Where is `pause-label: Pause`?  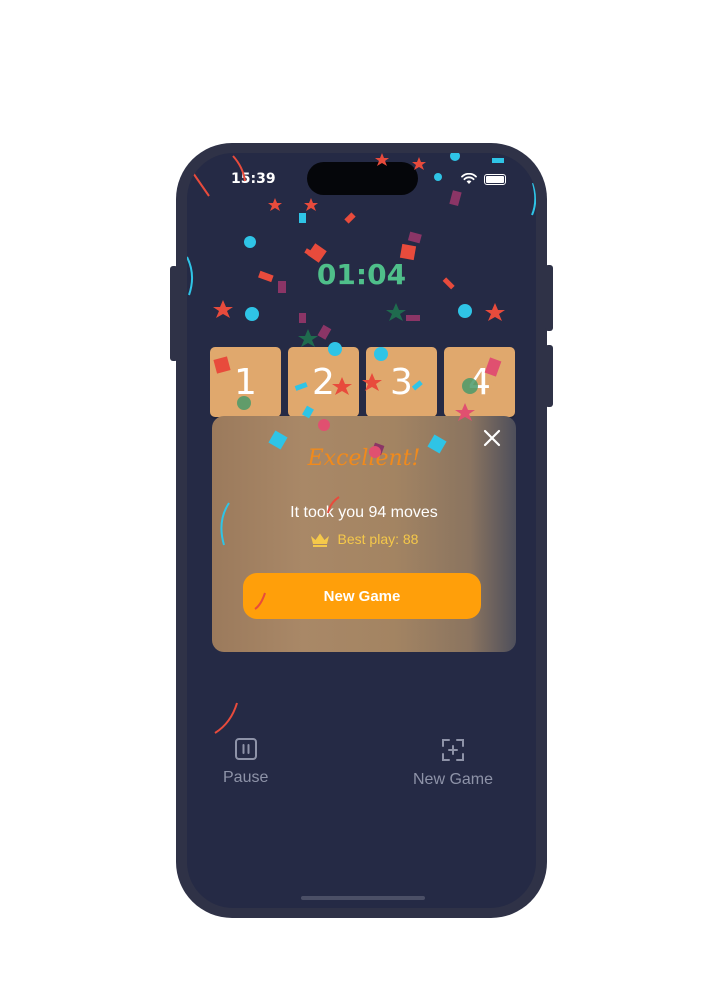
pause-label: Pause is located at coordinates (246, 777).